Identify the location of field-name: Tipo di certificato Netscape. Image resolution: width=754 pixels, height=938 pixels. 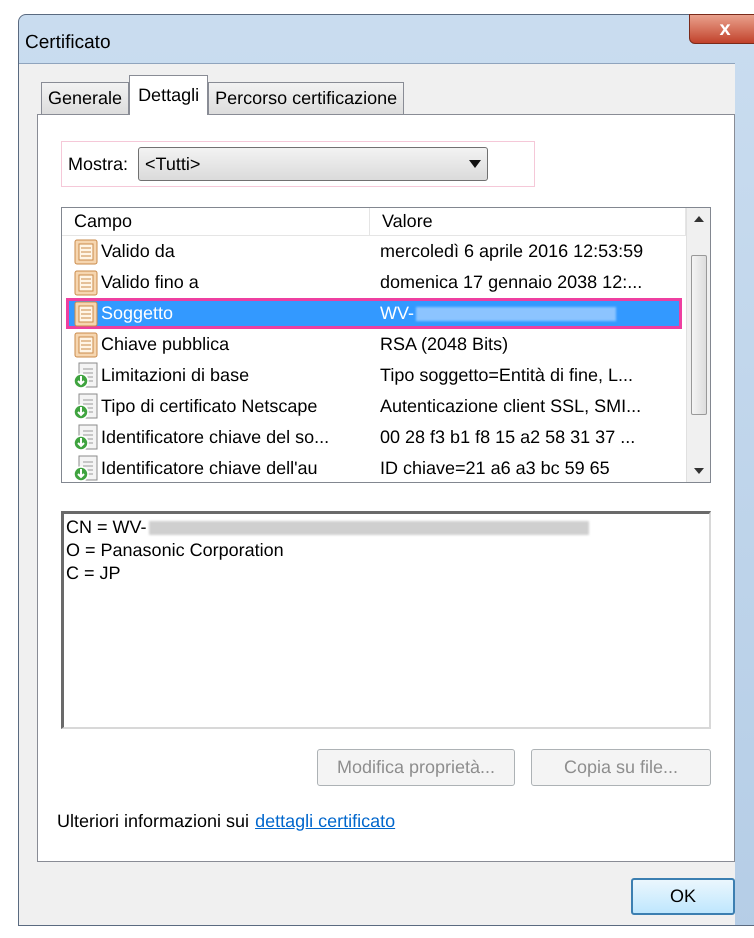
(209, 406).